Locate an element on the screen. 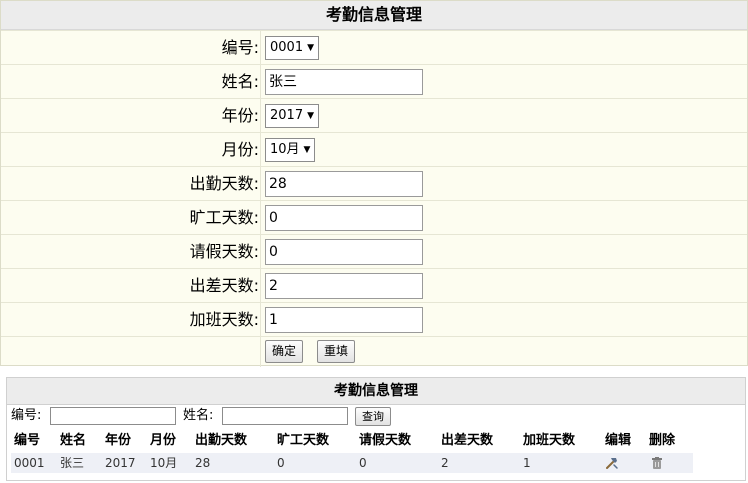  cell-id: 0001 is located at coordinates (29, 463).